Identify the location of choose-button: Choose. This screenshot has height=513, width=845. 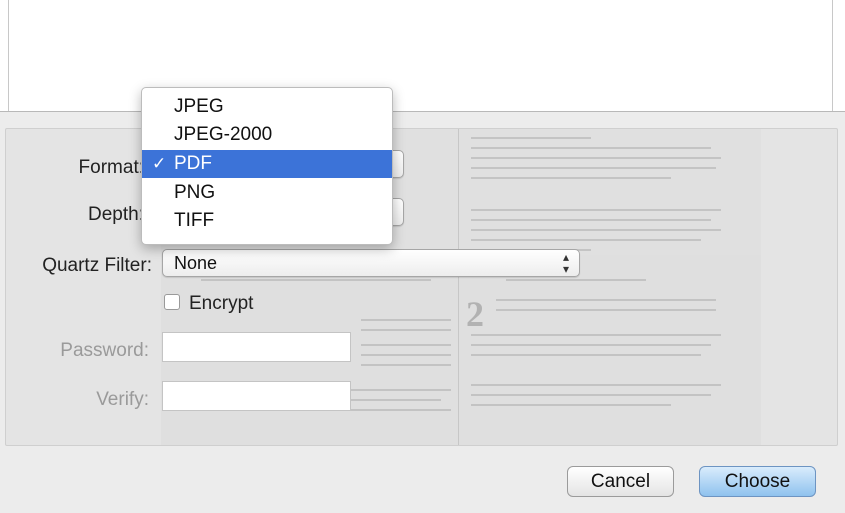
(757, 481).